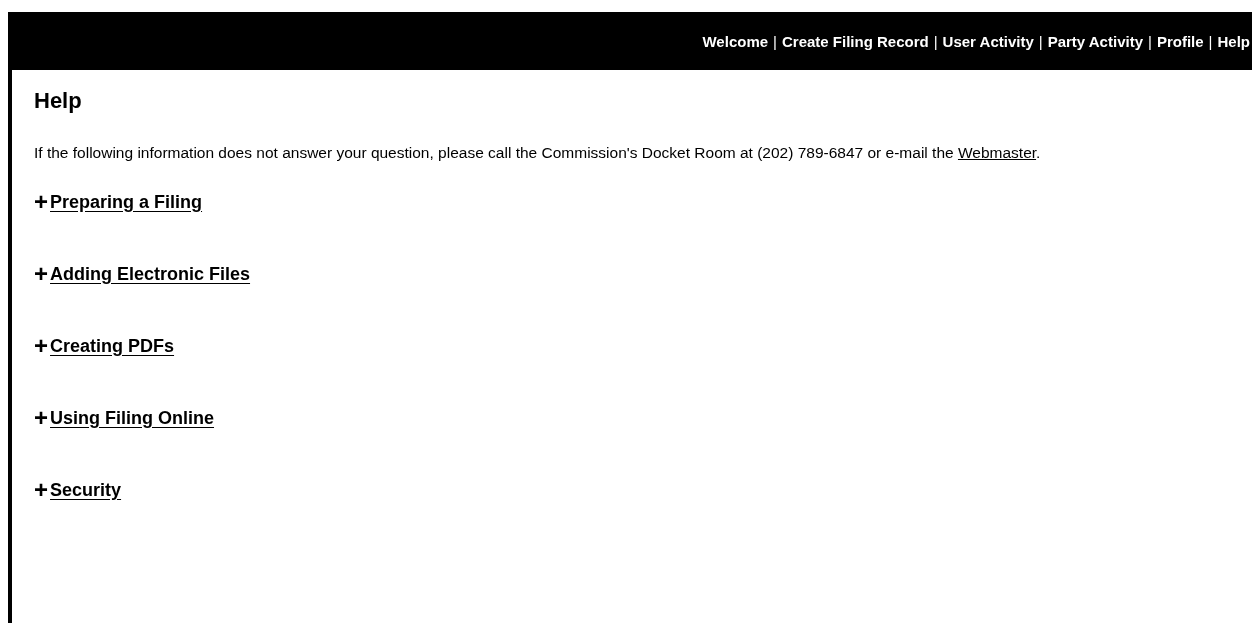 This screenshot has height=635, width=1252. Describe the element at coordinates (1233, 41) in the screenshot. I see `nav-link: Help` at that location.